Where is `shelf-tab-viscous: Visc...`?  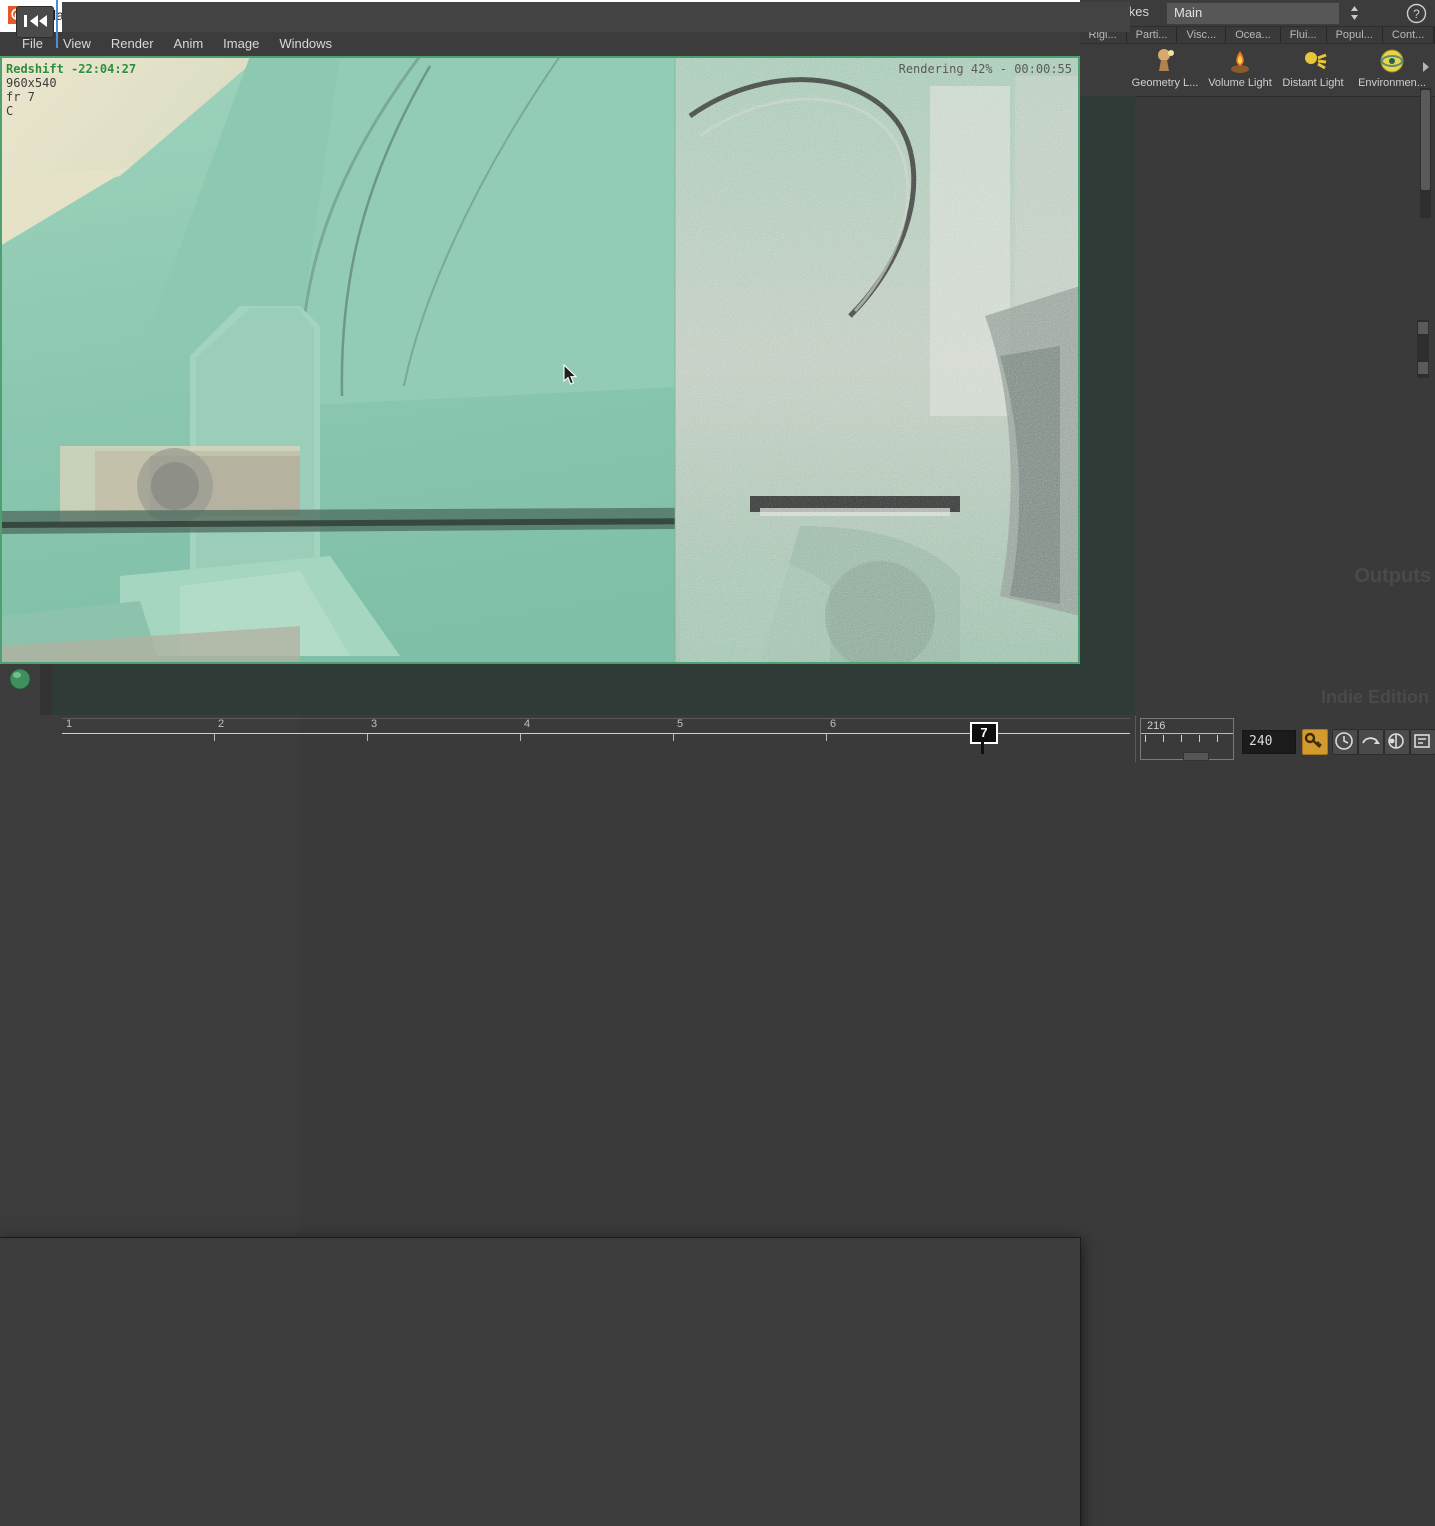
shelf-tab-viscous: Visc... is located at coordinates (1202, 35).